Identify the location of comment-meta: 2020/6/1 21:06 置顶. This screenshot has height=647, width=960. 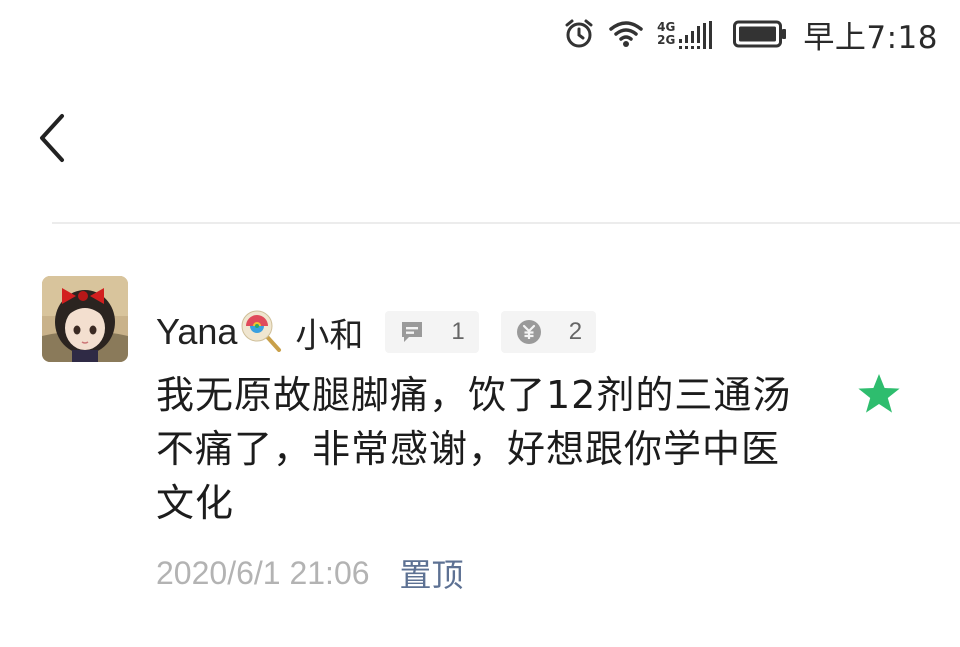
(310, 573).